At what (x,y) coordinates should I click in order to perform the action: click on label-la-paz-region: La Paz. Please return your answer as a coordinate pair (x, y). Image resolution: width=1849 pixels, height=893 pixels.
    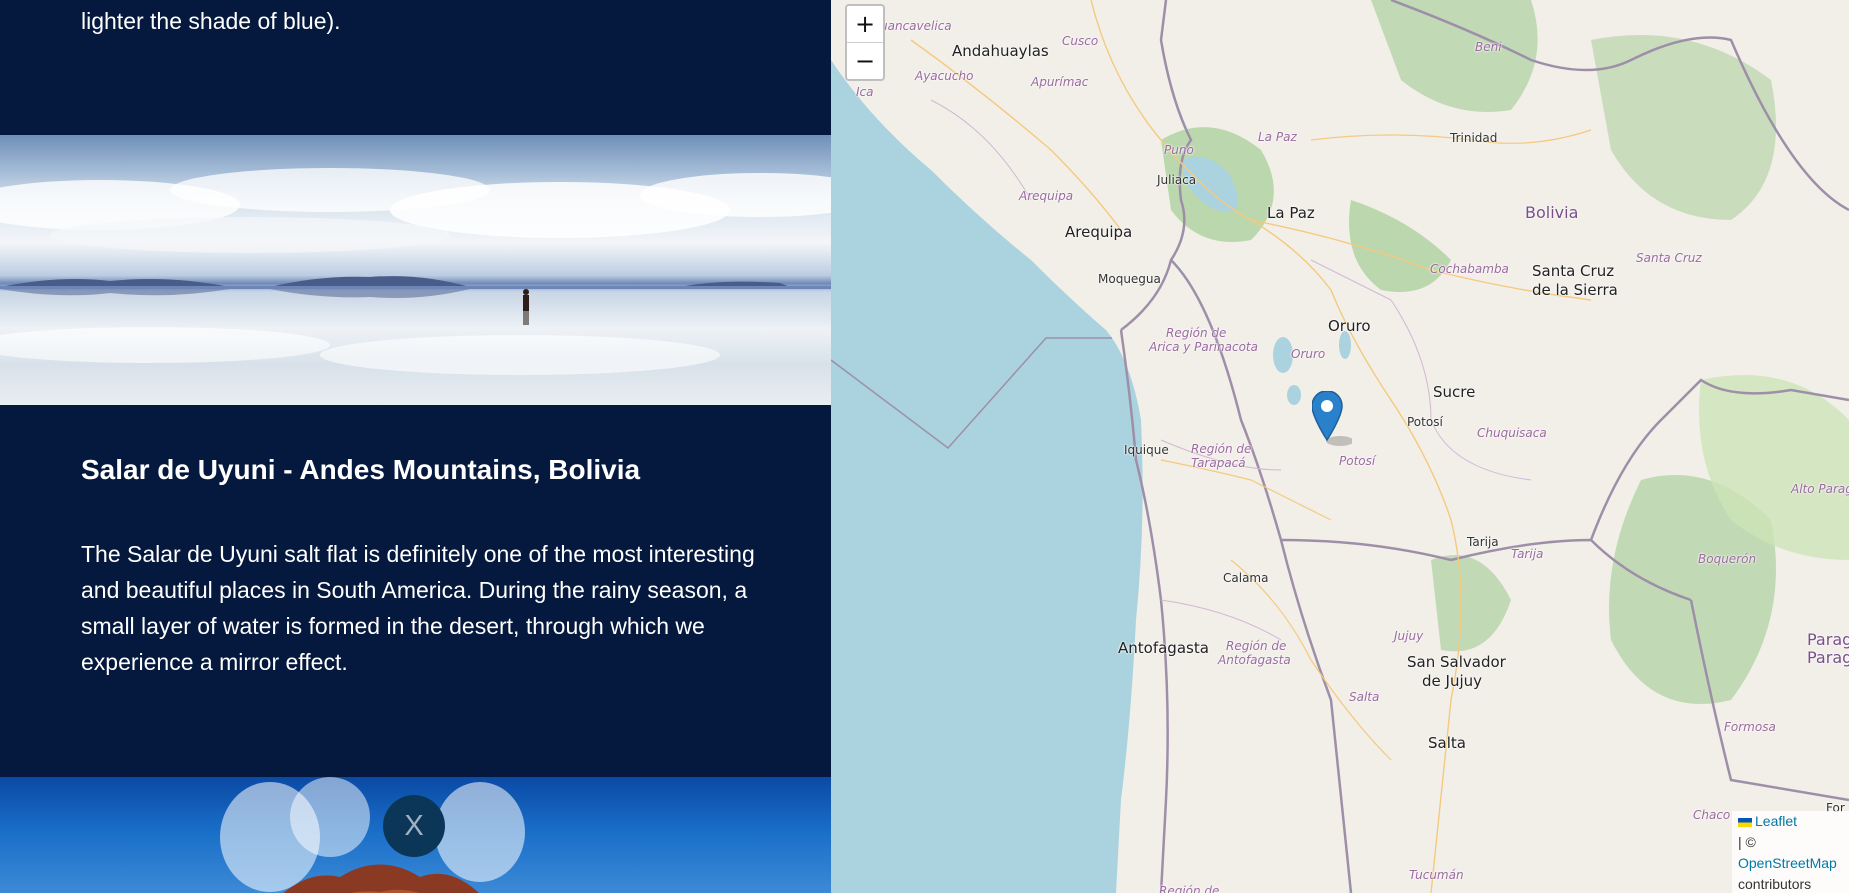
    Looking at the image, I should click on (1277, 137).